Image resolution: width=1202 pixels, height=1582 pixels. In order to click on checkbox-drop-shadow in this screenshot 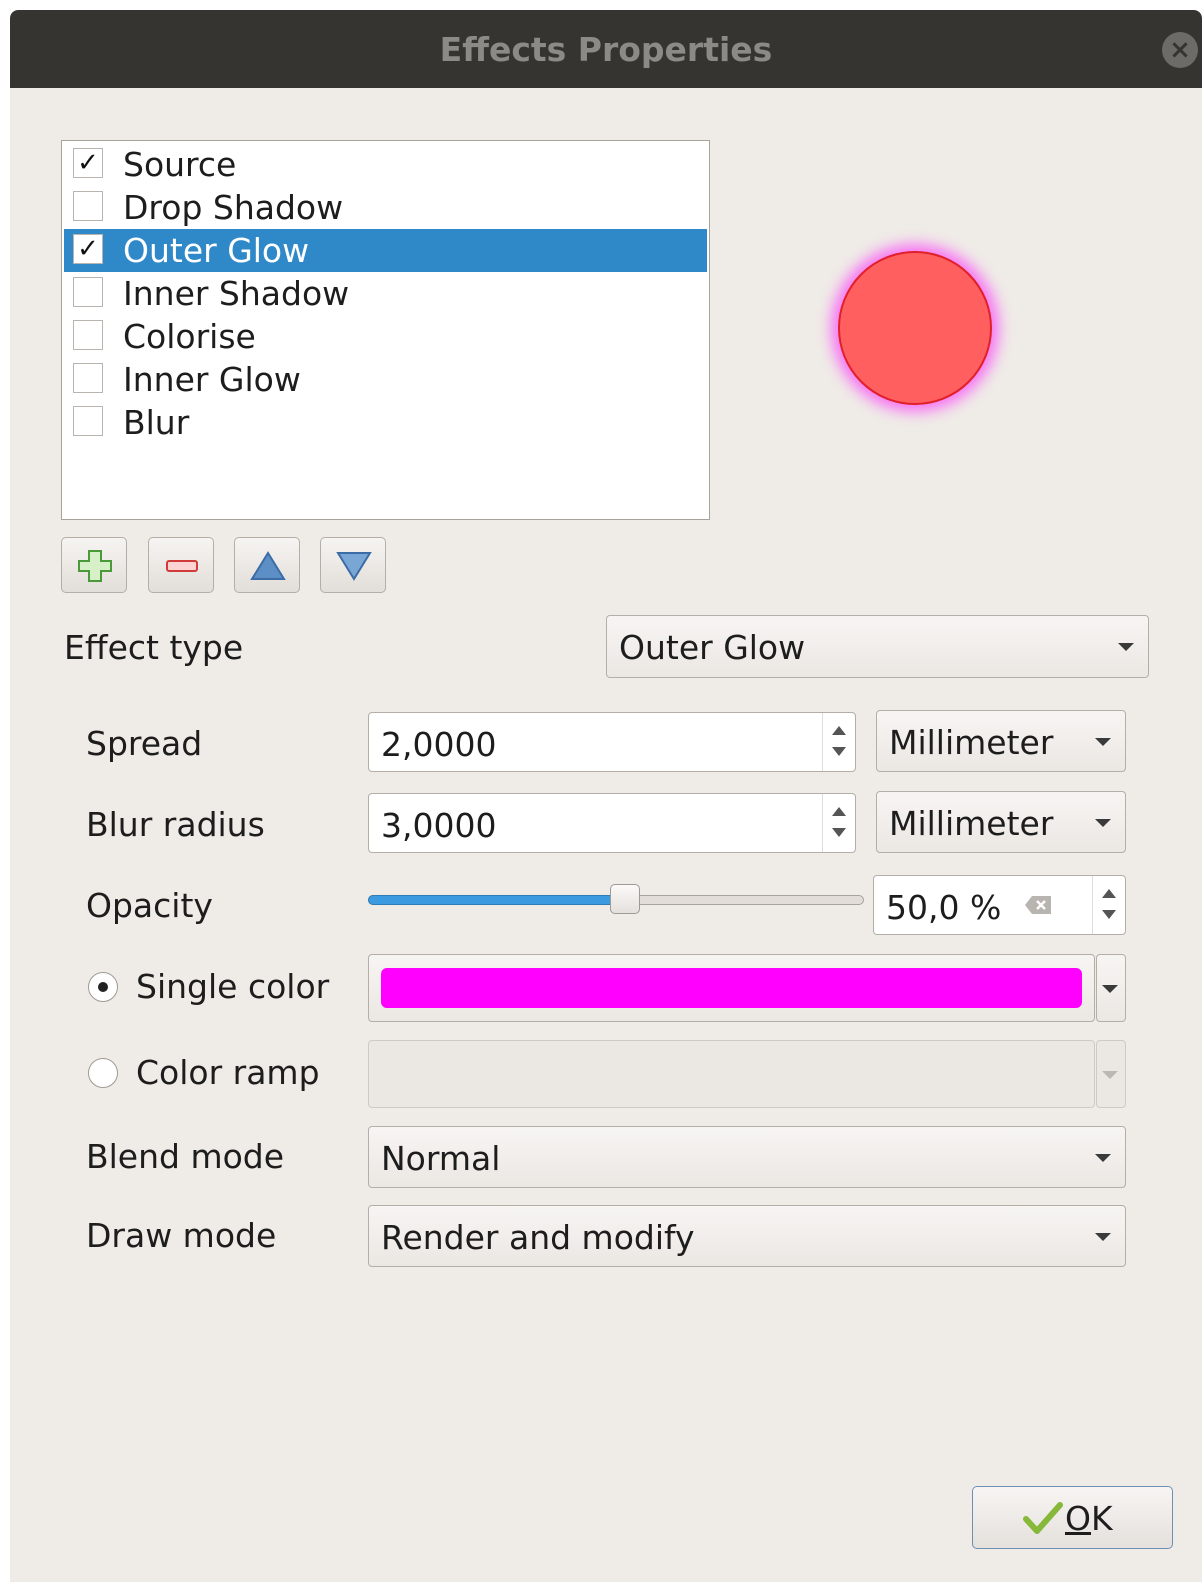, I will do `click(88, 206)`.